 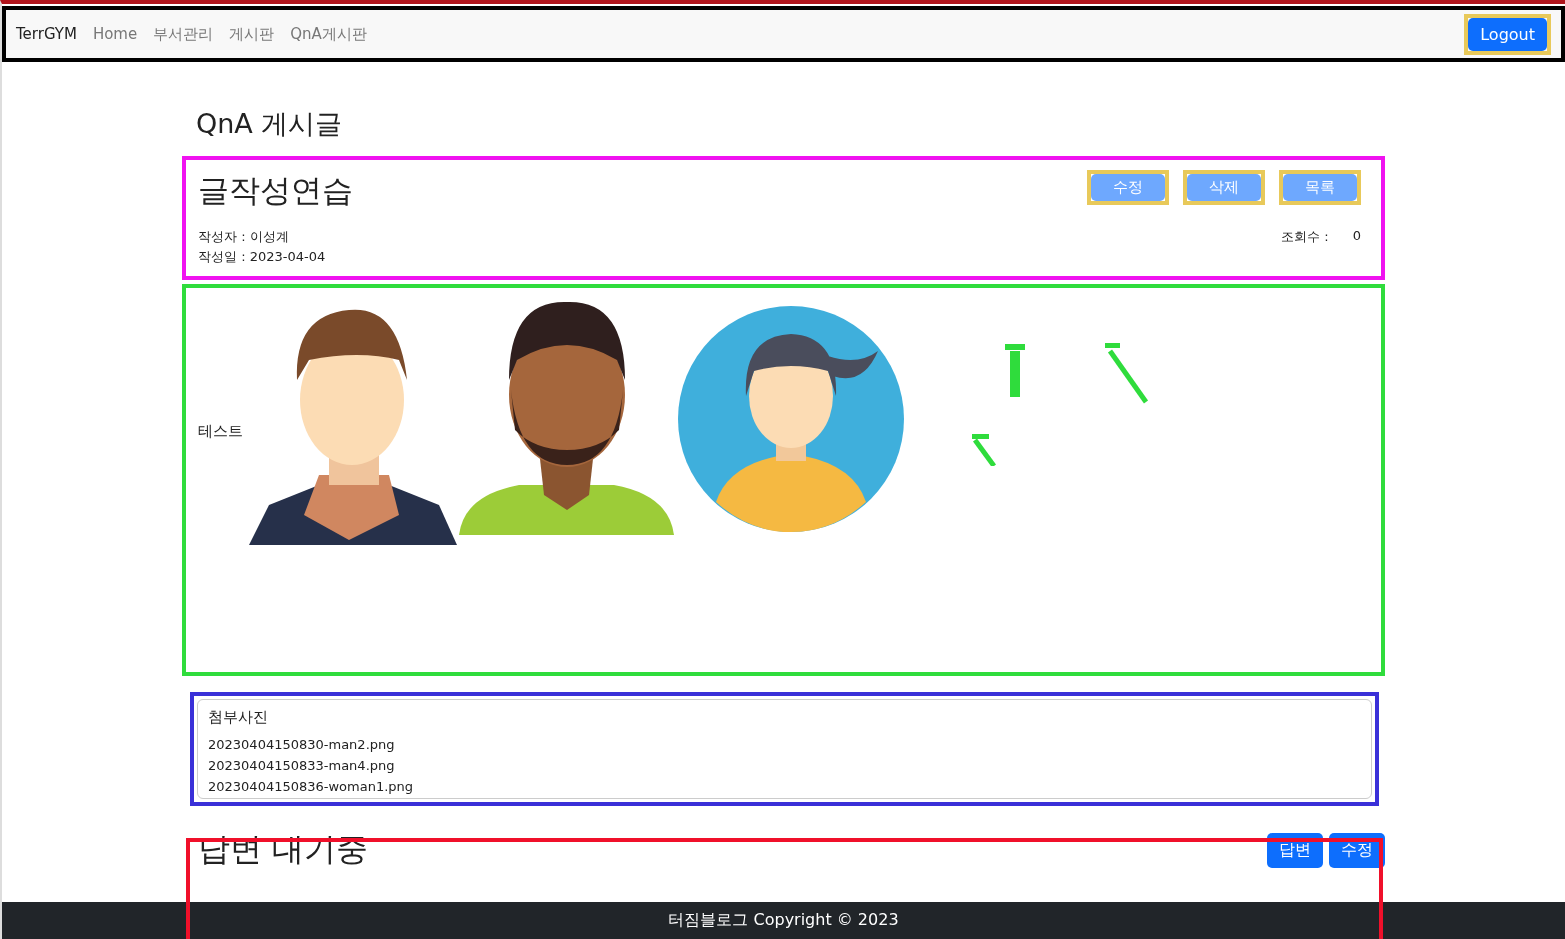 I want to click on nav-link: QnA게시판, so click(x=328, y=34).